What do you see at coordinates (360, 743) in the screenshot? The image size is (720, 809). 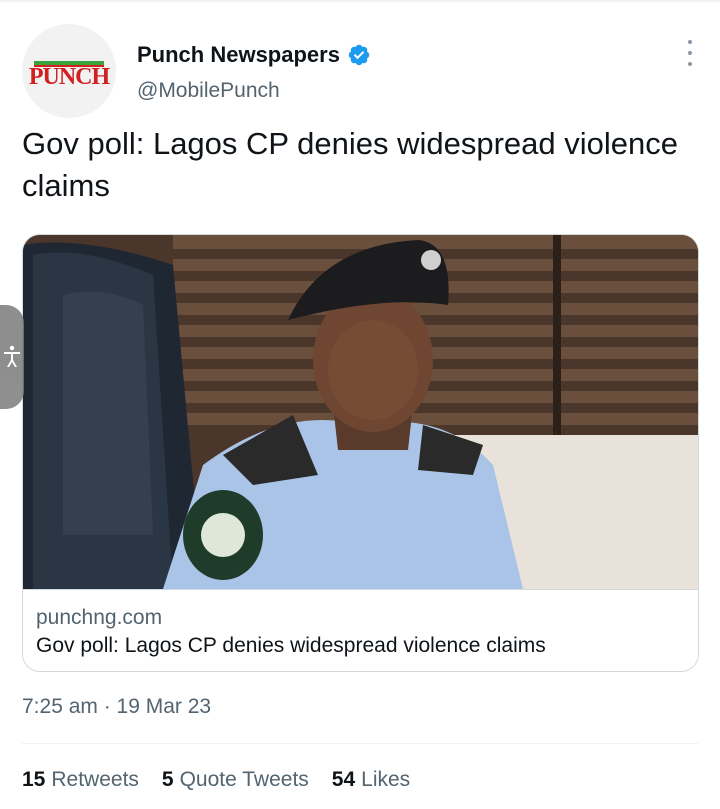 I see `stats-divider` at bounding box center [360, 743].